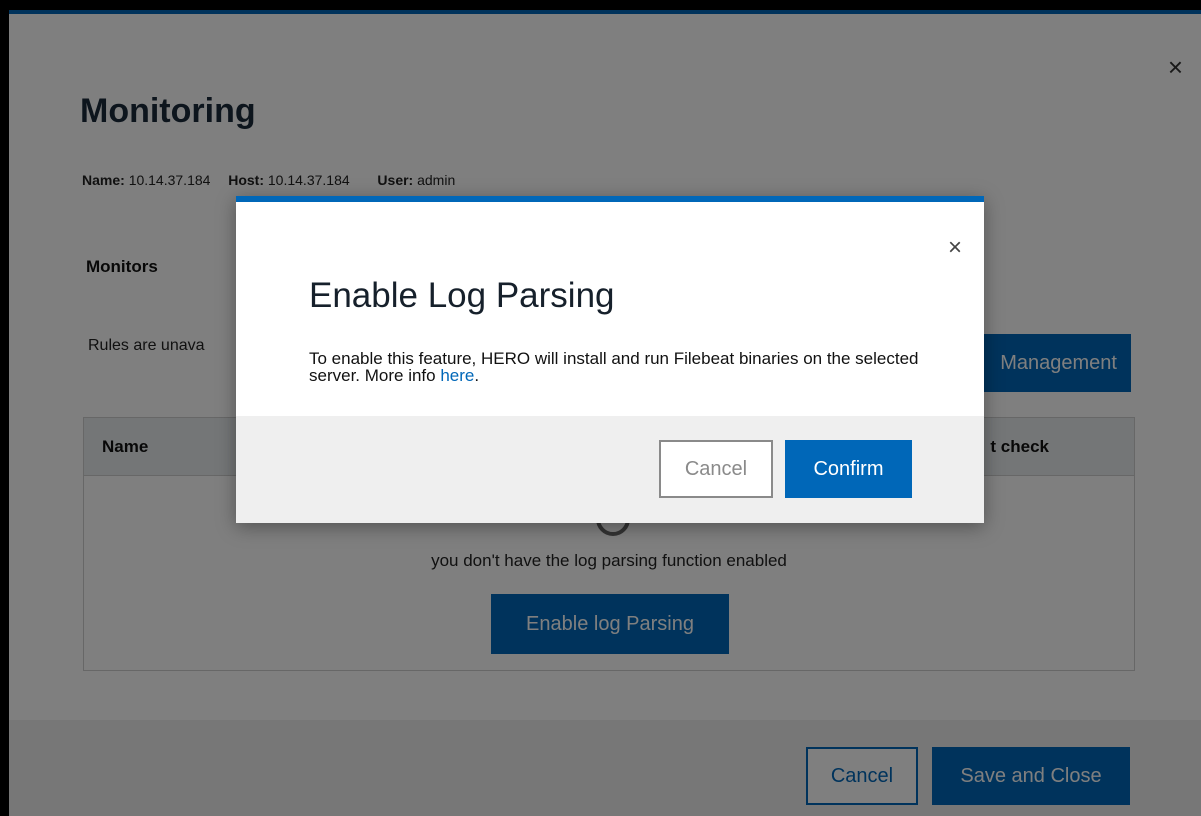 Image resolution: width=1201 pixels, height=816 pixels. I want to click on confirm-button: Confirm, so click(848, 469).